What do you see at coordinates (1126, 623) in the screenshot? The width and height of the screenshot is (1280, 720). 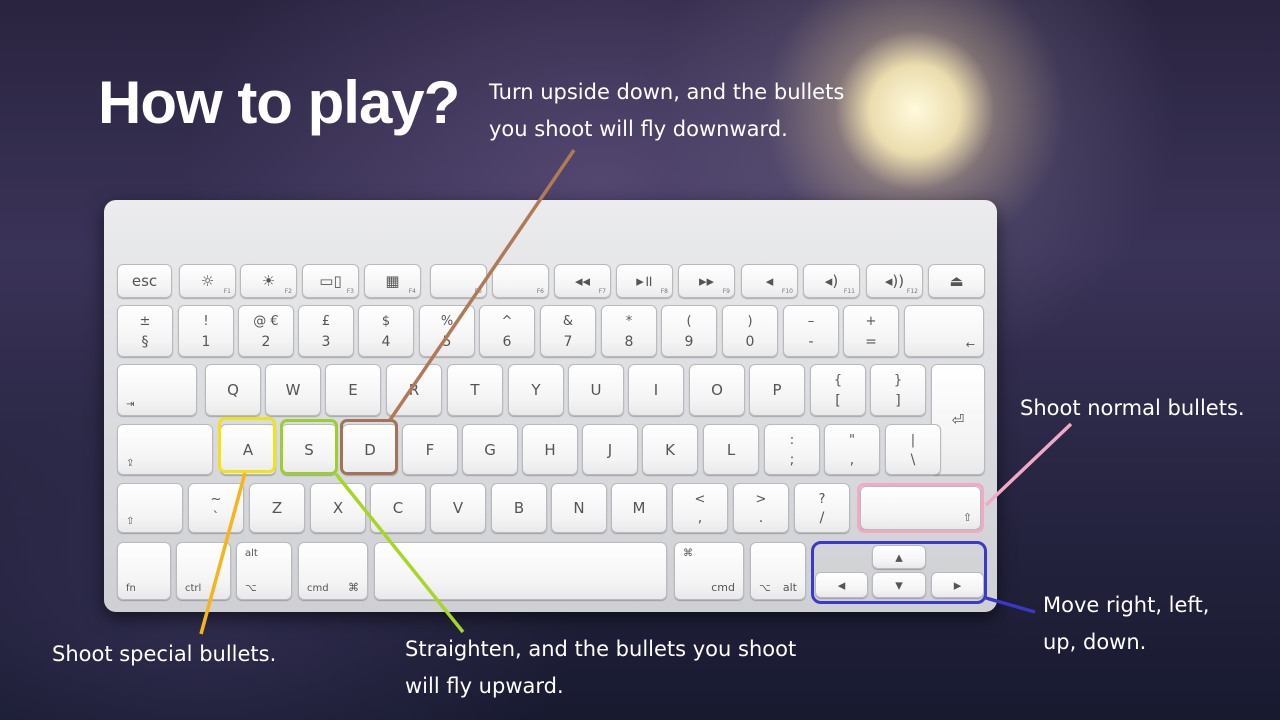 I see `arrows-note: Move right, left, up, down.` at bounding box center [1126, 623].